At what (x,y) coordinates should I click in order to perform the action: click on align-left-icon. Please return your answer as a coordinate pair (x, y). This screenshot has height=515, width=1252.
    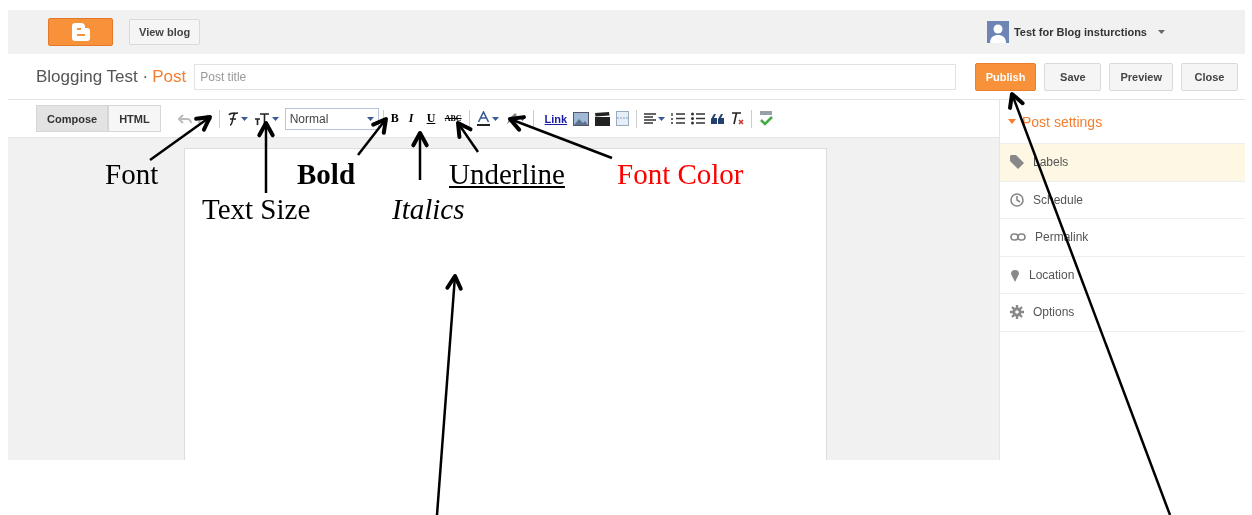
    Looking at the image, I should click on (650, 118).